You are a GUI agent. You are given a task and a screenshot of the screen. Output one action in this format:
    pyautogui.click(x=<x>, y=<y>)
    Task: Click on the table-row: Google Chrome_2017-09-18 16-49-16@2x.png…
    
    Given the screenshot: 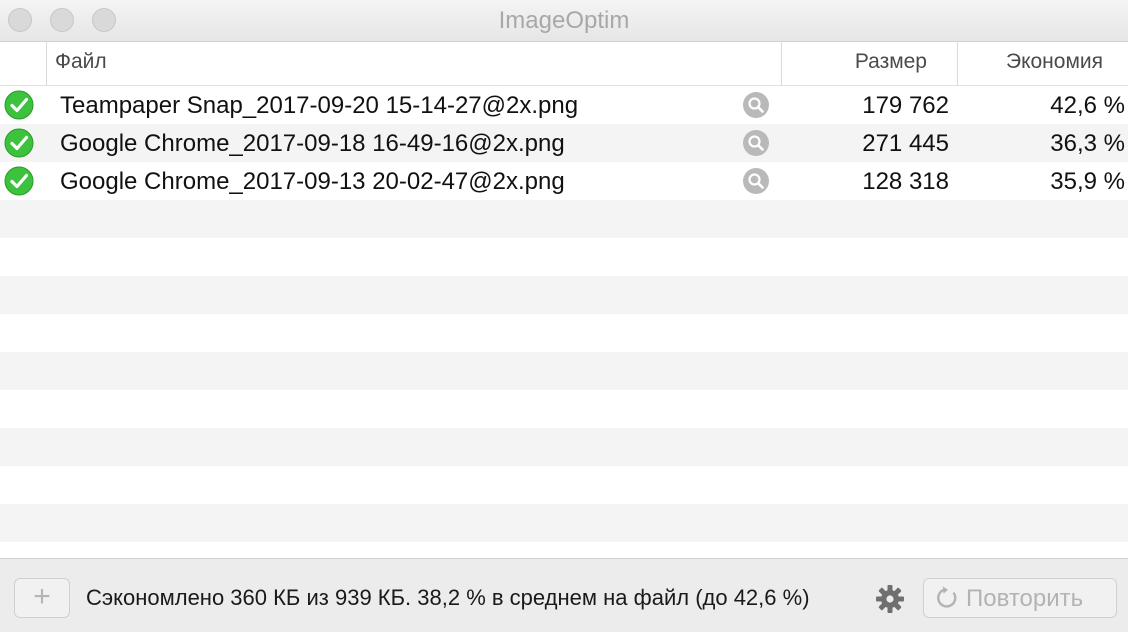 What is the action you would take?
    pyautogui.click(x=564, y=143)
    